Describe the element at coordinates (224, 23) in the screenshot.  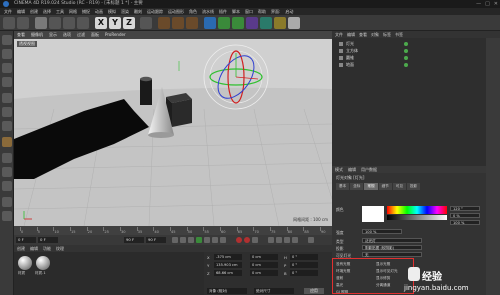
I see `subdivision-icon` at that location.